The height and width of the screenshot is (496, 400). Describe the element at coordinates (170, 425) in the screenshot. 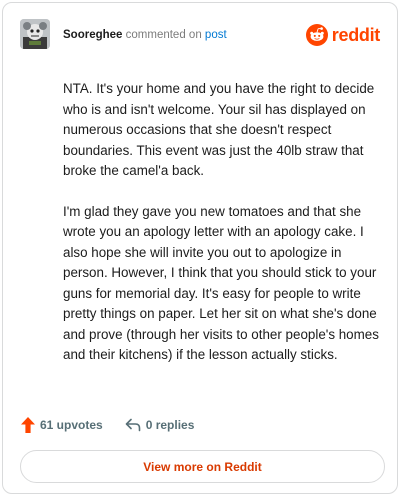

I see `replies-count: 0 replies` at that location.